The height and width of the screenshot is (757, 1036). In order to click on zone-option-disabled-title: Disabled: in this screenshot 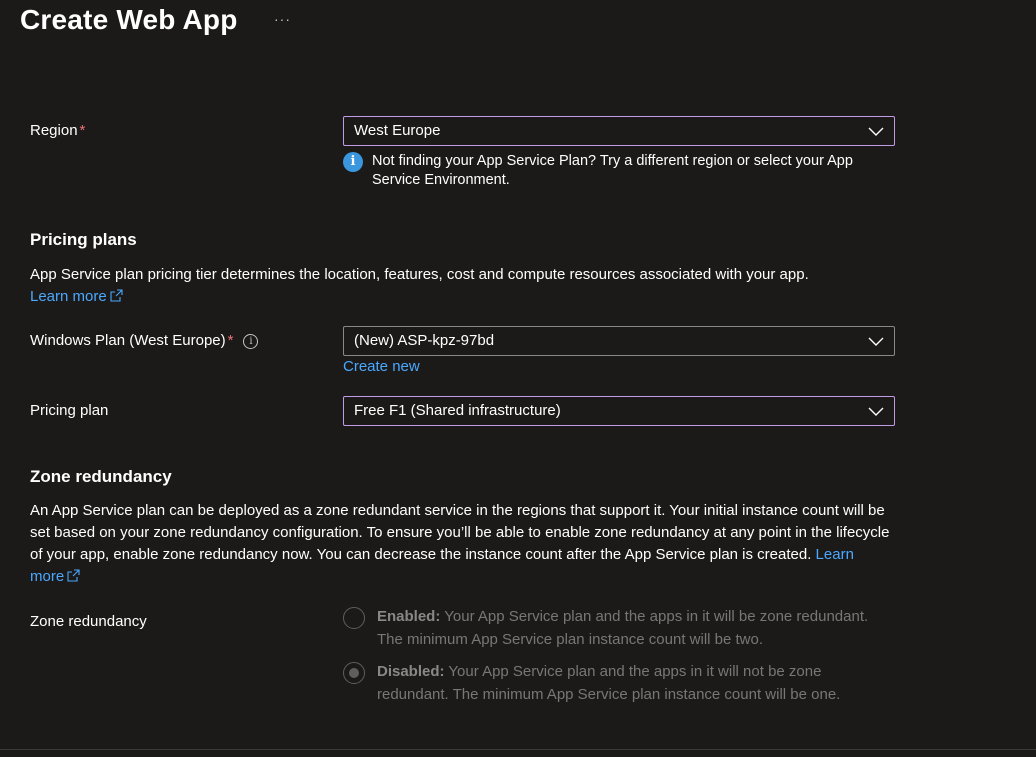, I will do `click(411, 671)`.